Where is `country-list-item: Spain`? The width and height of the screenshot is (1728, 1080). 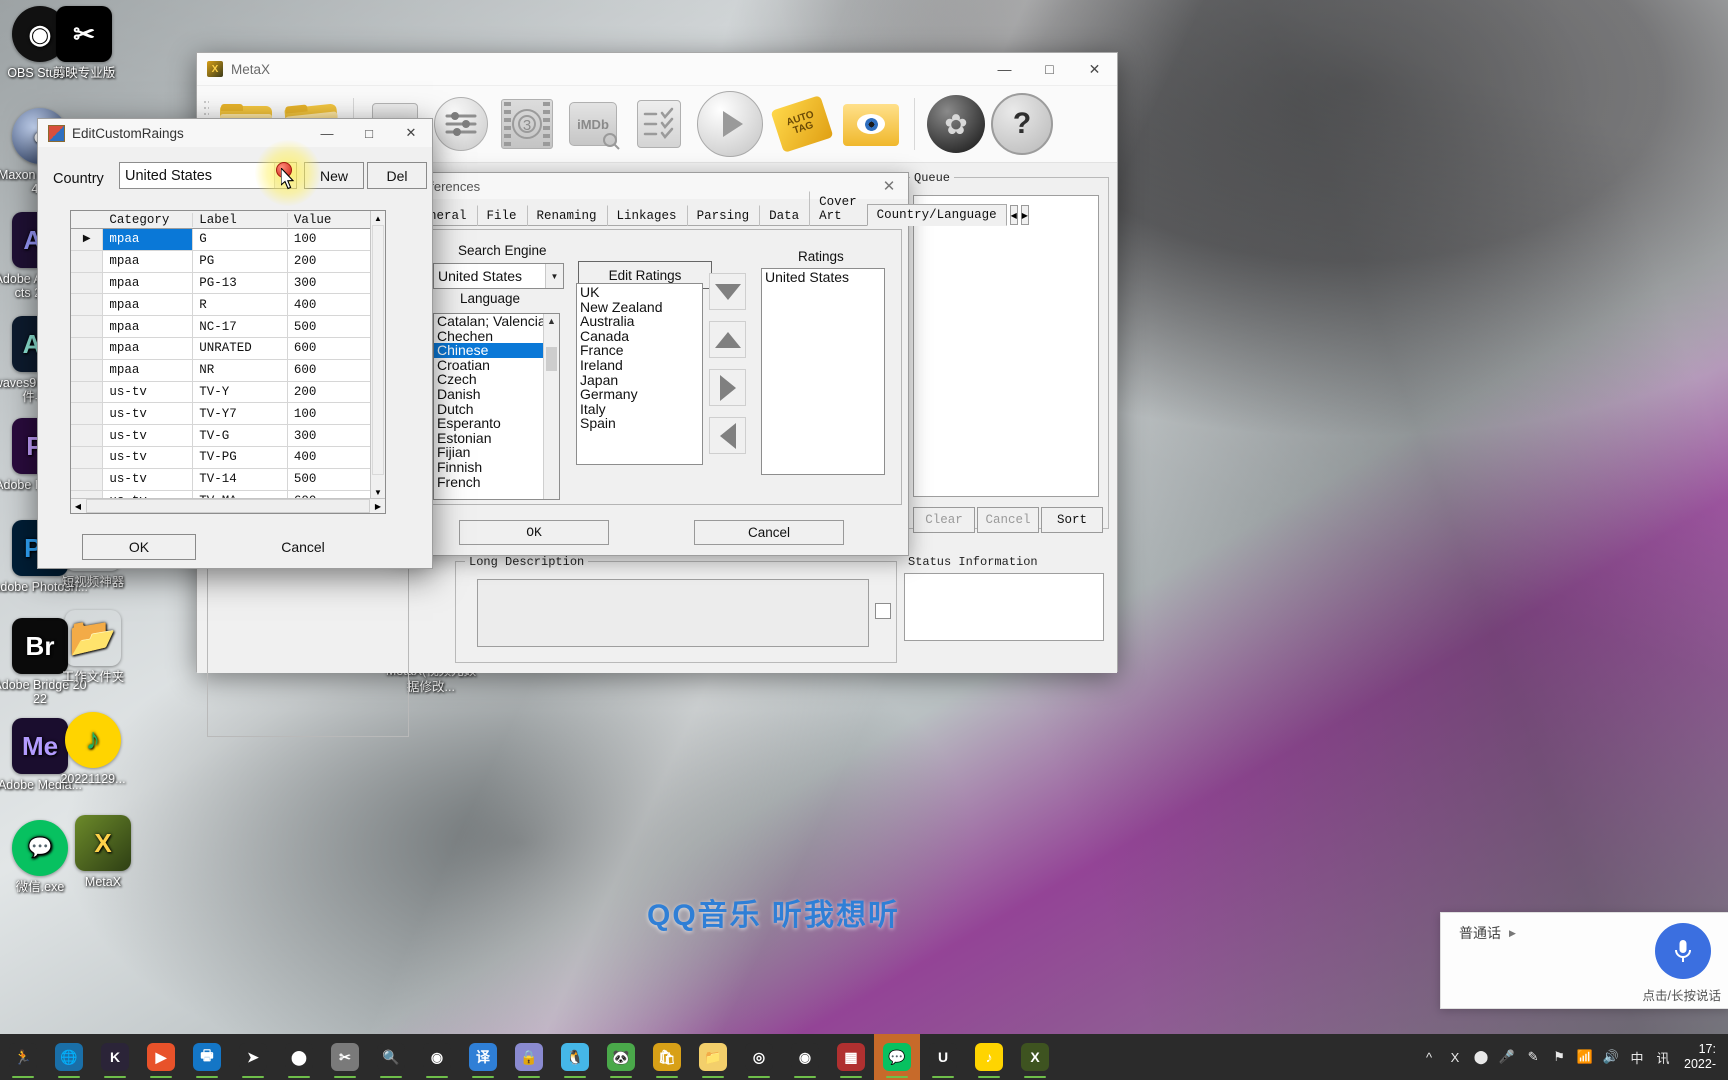 country-list-item: Spain is located at coordinates (639, 423).